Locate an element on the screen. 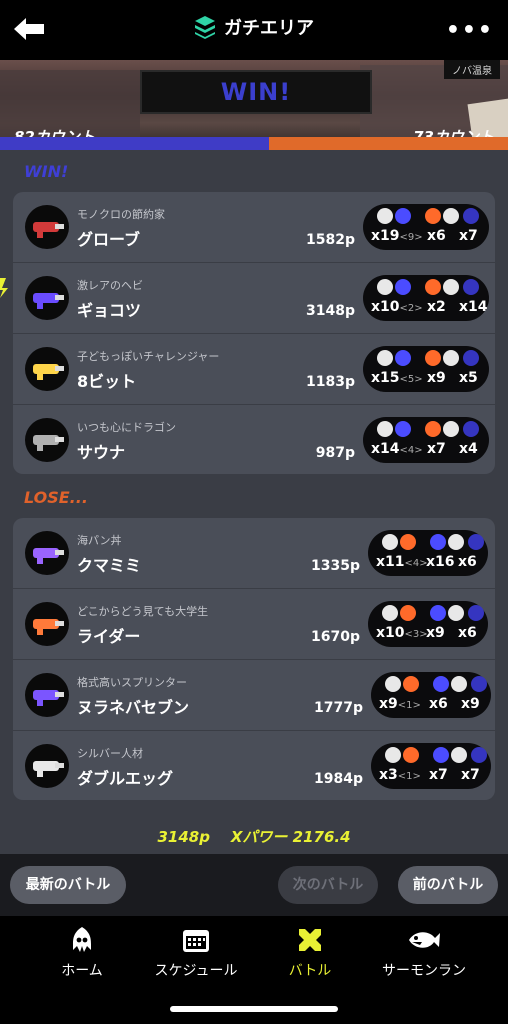  kill-count: x14 is located at coordinates (385, 449).